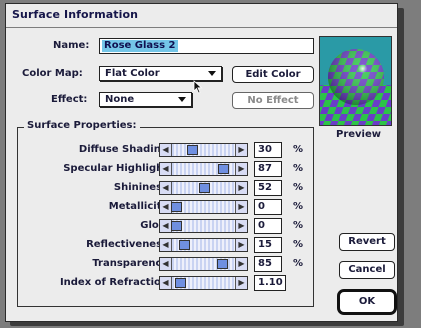 Image resolution: width=421 pixels, height=328 pixels. What do you see at coordinates (268, 226) in the screenshot?
I see `glow-field: 0` at bounding box center [268, 226].